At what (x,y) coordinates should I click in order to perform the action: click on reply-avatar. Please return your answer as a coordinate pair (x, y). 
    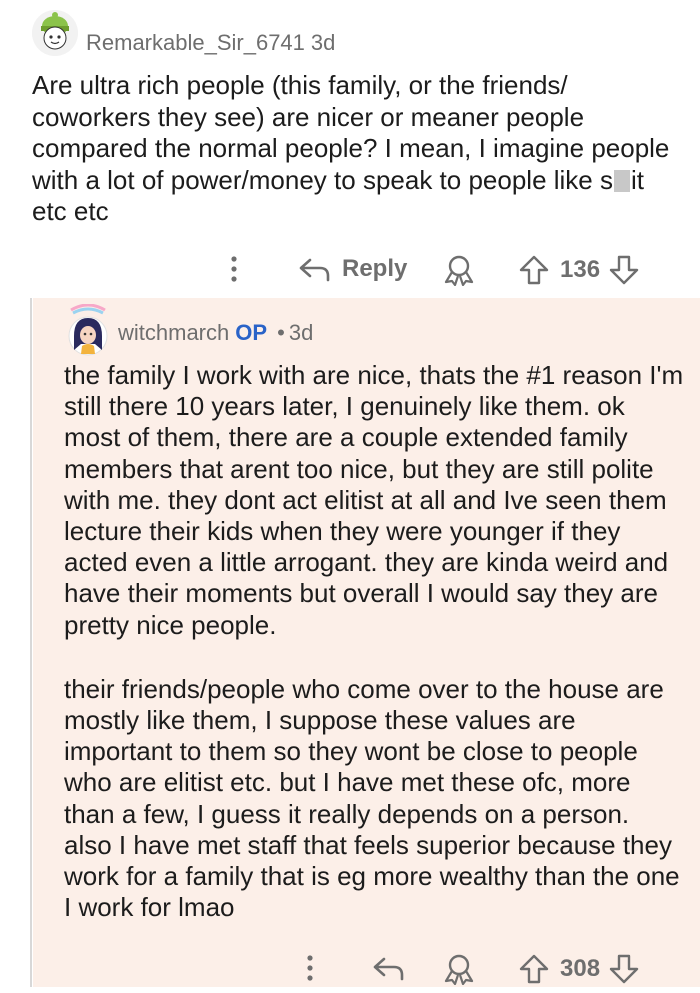
    Looking at the image, I should click on (88, 331).